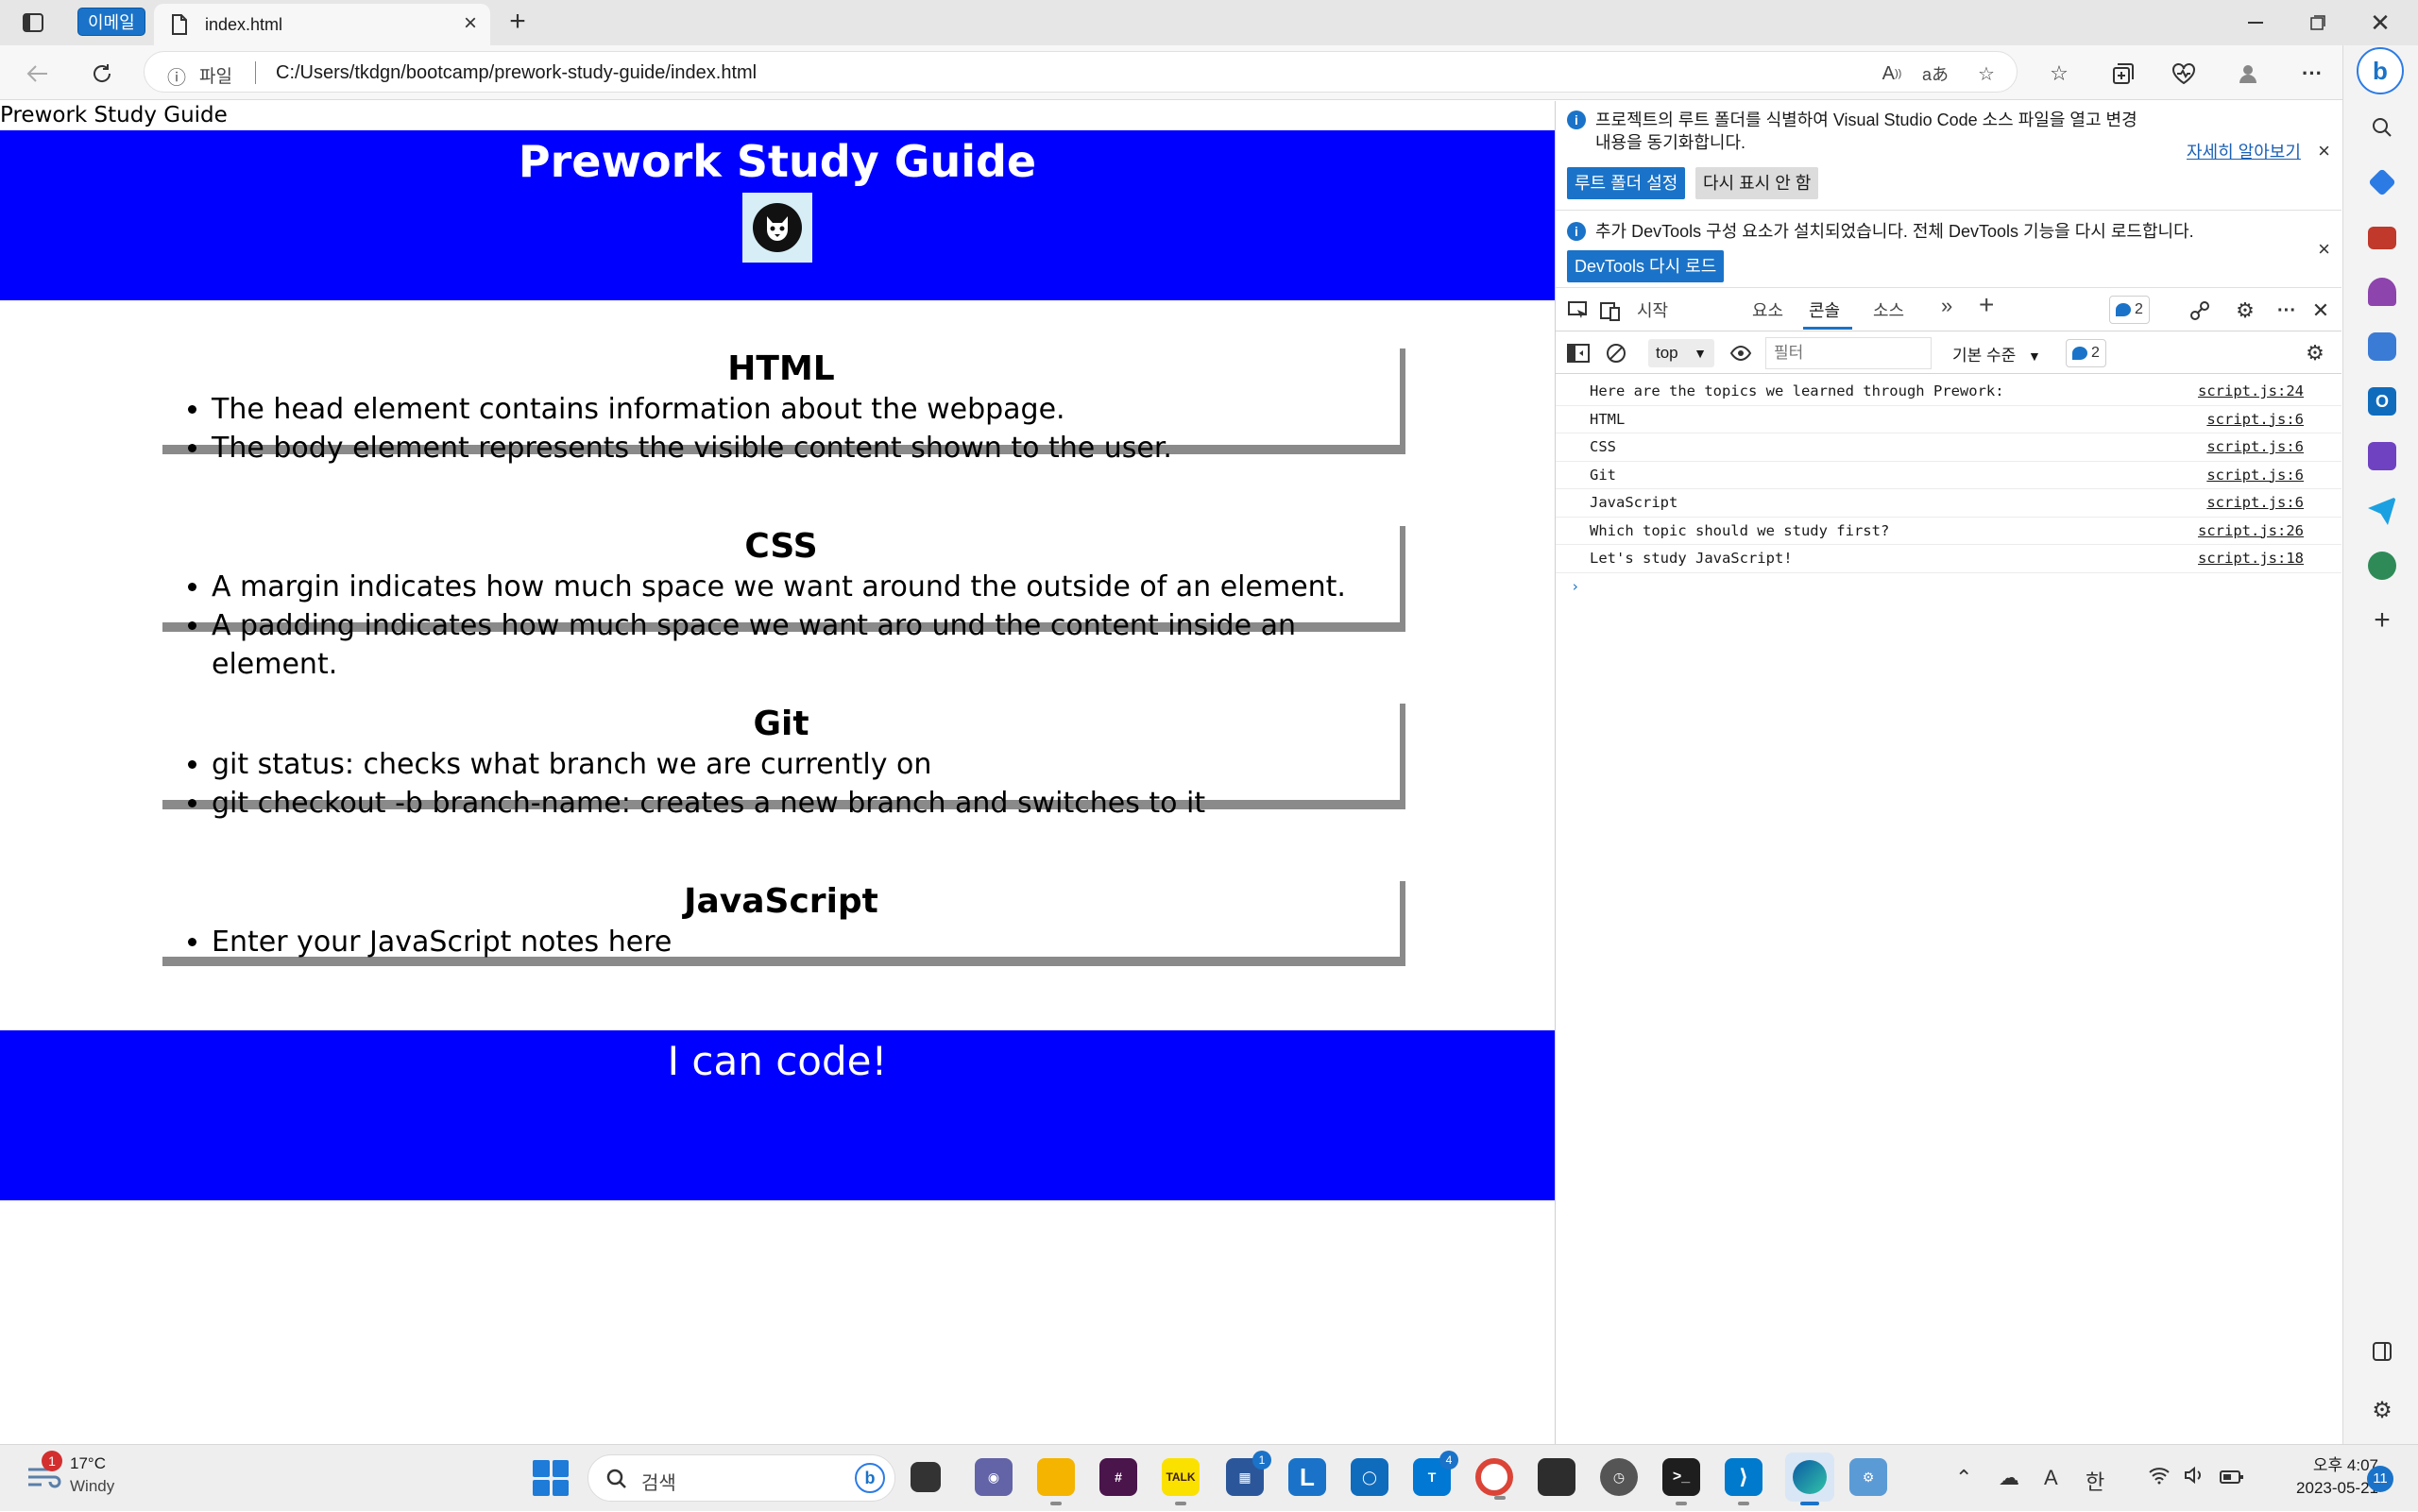 The width and height of the screenshot is (2418, 1512). Describe the element at coordinates (38, 74) in the screenshot. I see `back-icon` at that location.